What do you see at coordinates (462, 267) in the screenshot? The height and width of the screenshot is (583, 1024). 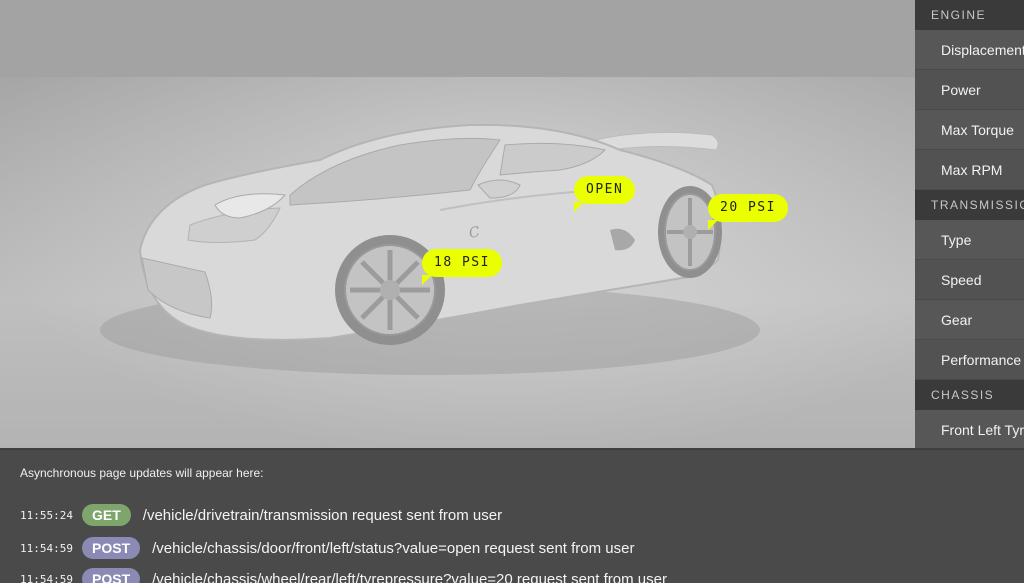 I see `front-tyre-pressure-callout: 18 PSI` at bounding box center [462, 267].